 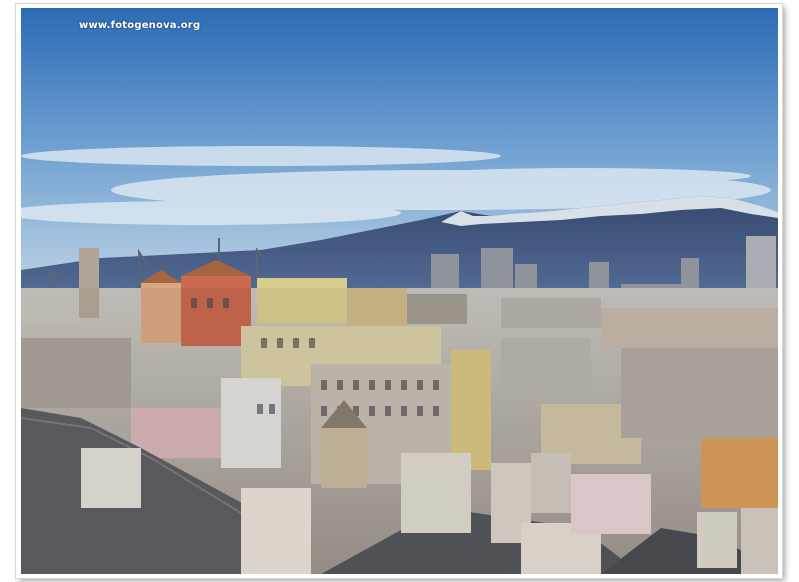 What do you see at coordinates (140, 25) in the screenshot?
I see `watermark-text: www.fotogenova.org` at bounding box center [140, 25].